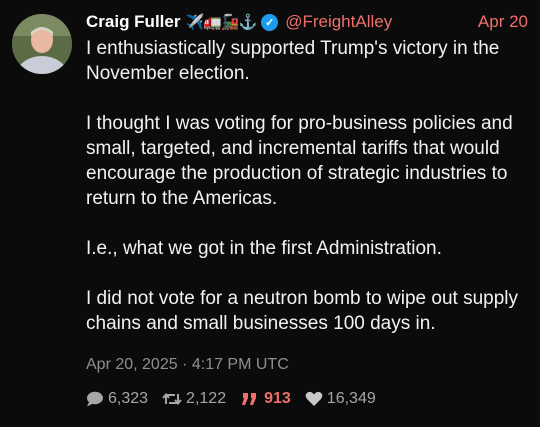 The image size is (540, 427). What do you see at coordinates (338, 22) in the screenshot?
I see `author-handle: @FreightAlley` at bounding box center [338, 22].